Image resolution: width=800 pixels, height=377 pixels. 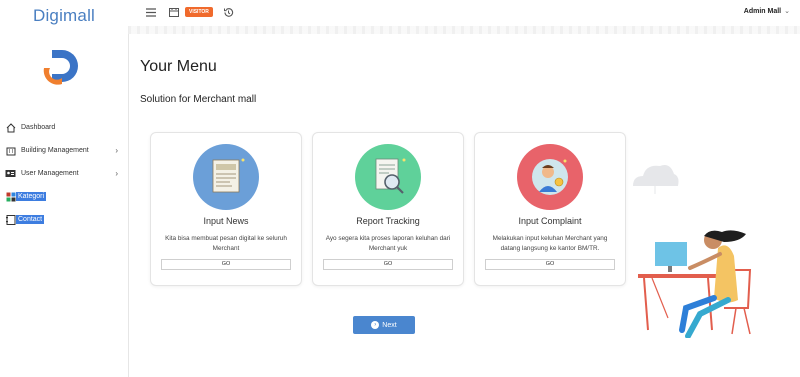 What do you see at coordinates (64, 196) in the screenshot?
I see `sidebar-item-kategori: Kategori` at bounding box center [64, 196].